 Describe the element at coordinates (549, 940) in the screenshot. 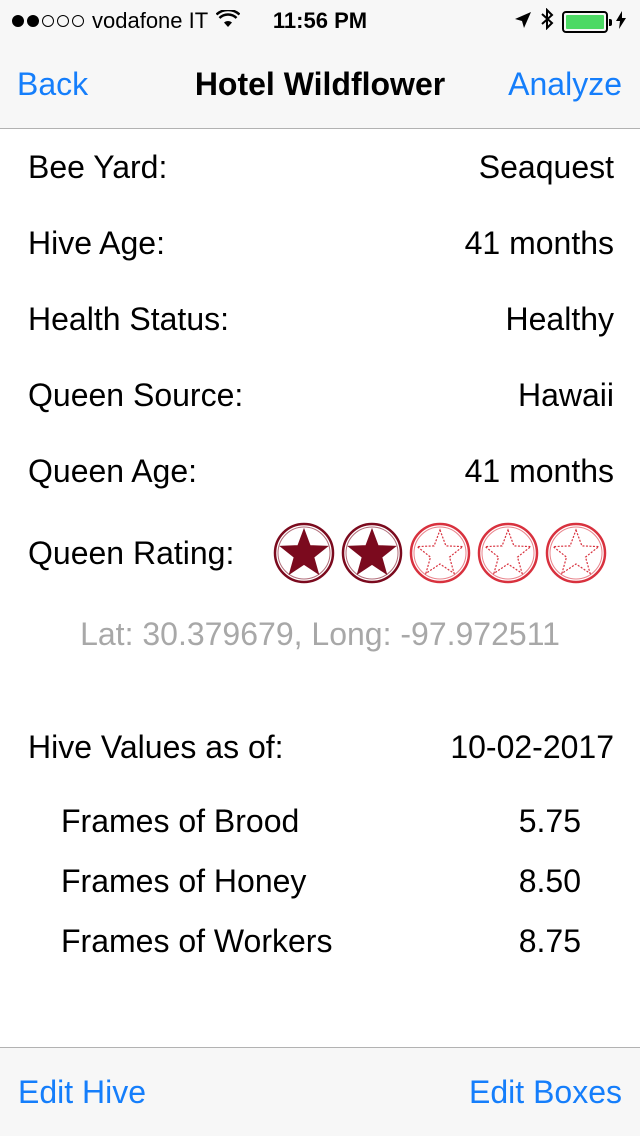

I see `hive-value-number: 8.75` at that location.